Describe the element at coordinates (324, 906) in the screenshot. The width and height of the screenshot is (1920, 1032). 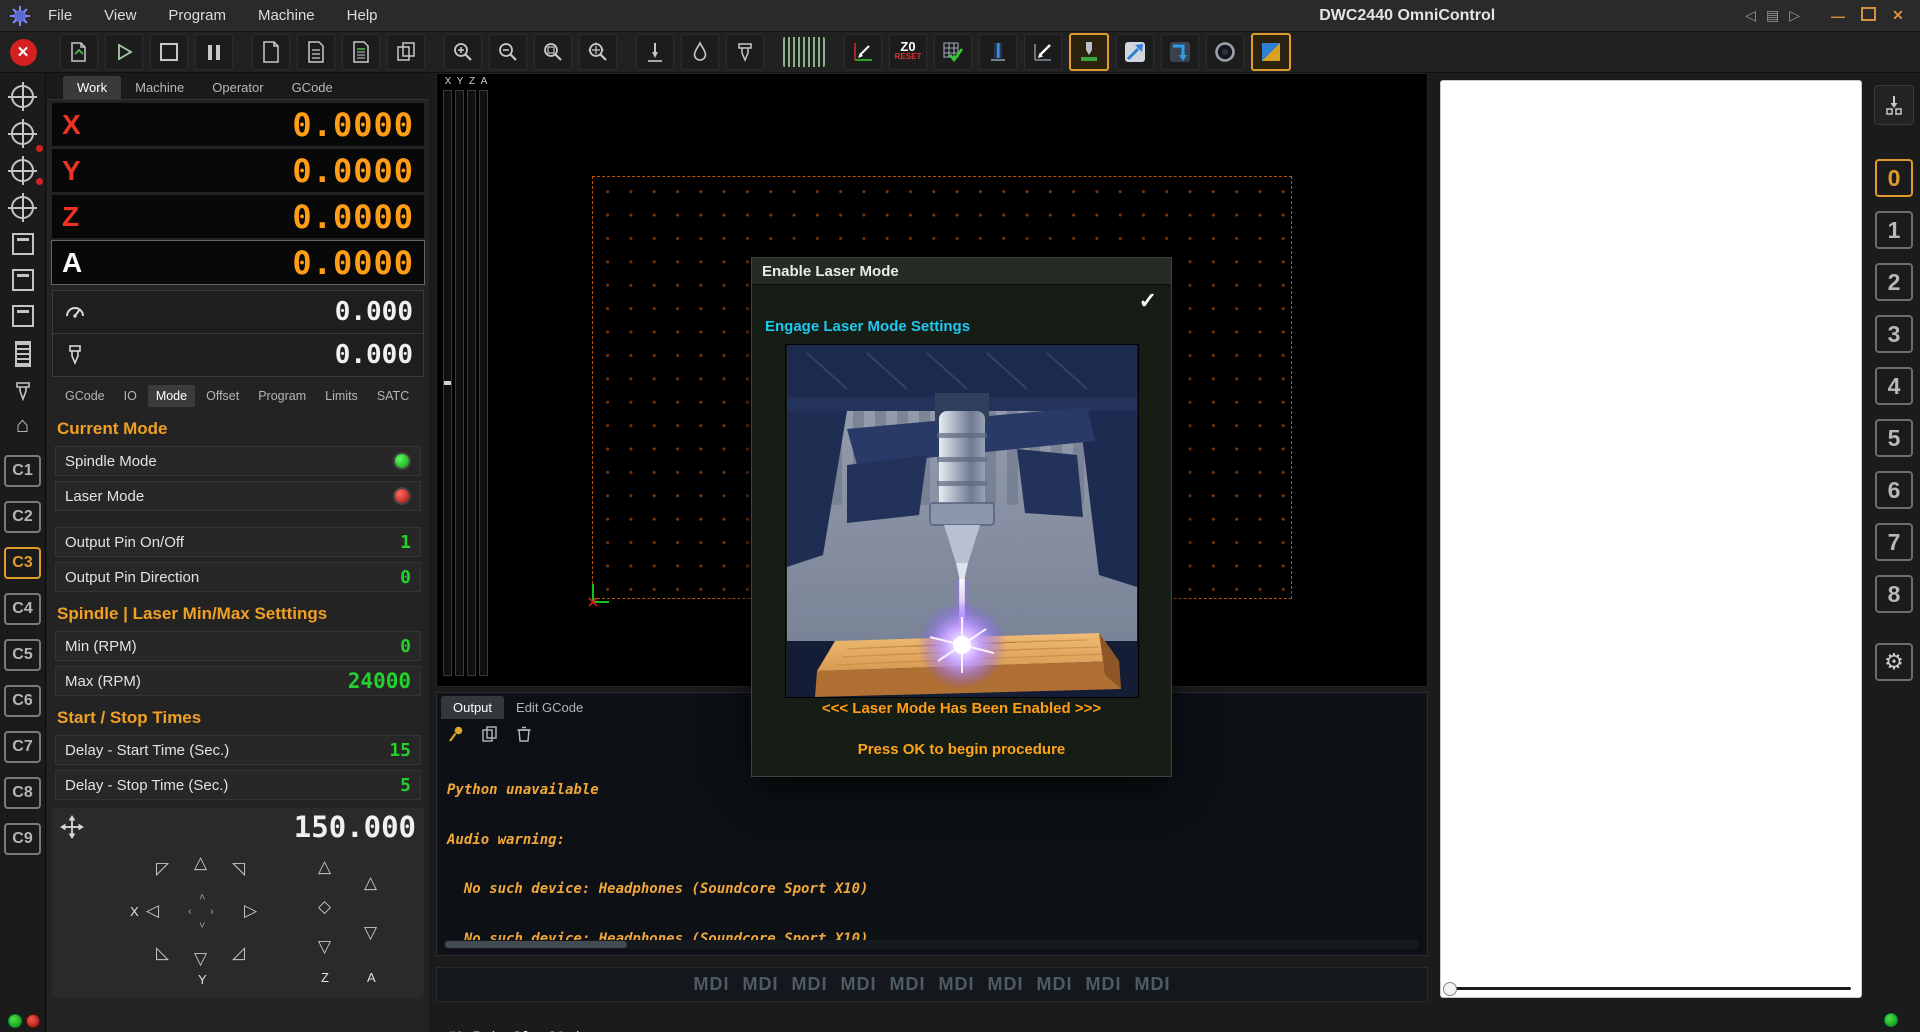
I see `jog-z-home-button: ◇` at that location.